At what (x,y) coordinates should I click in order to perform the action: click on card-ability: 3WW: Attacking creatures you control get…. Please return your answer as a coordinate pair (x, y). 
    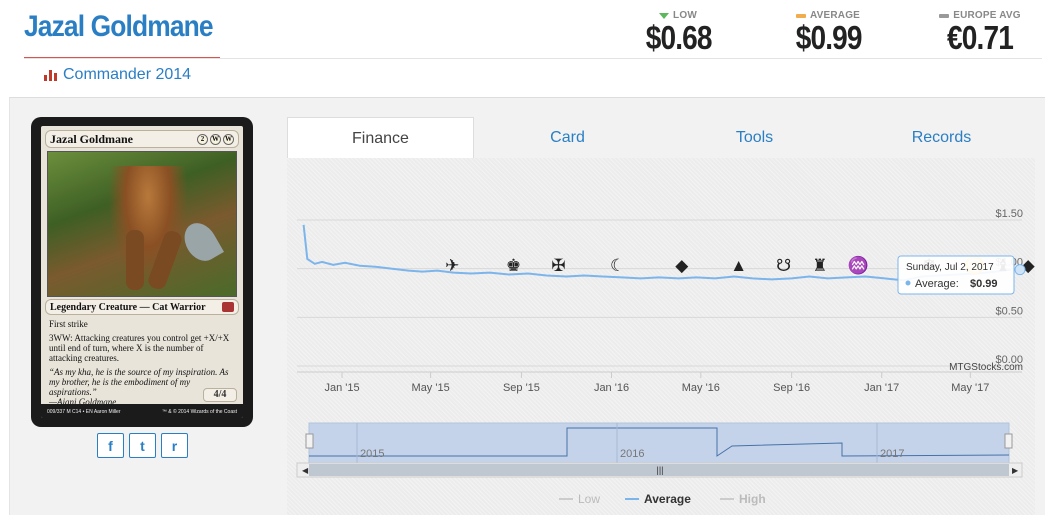
    Looking at the image, I should click on (139, 348).